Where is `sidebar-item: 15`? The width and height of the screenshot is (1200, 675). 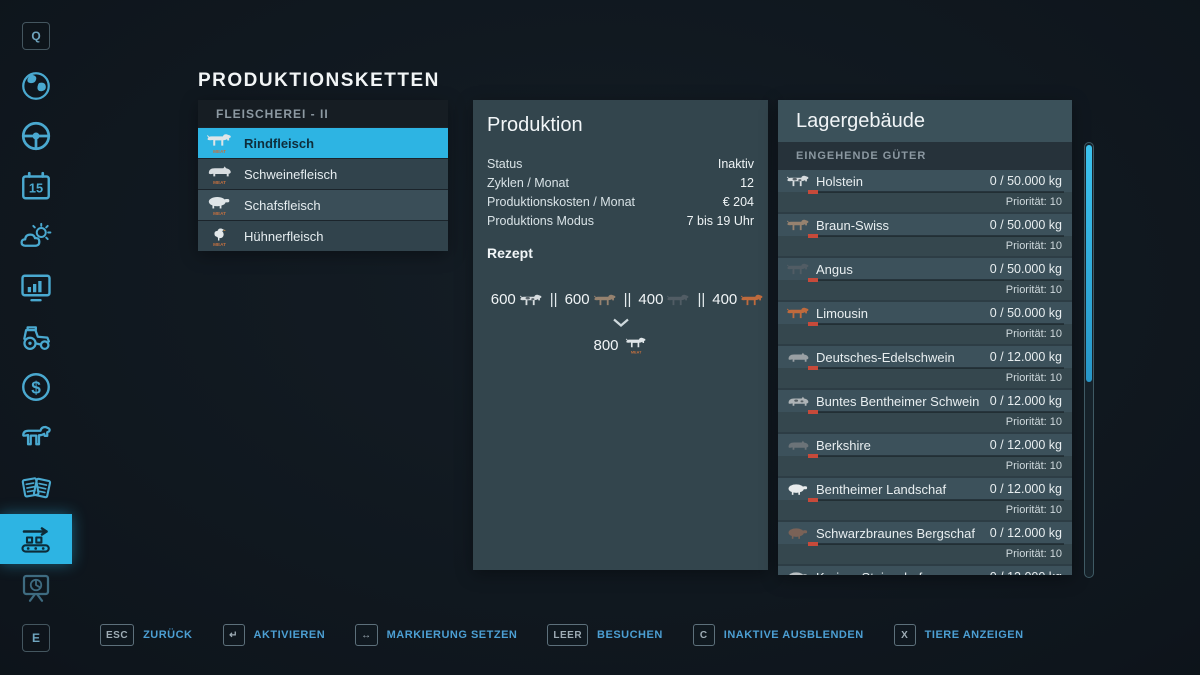
sidebar-item: 15 is located at coordinates (36, 187).